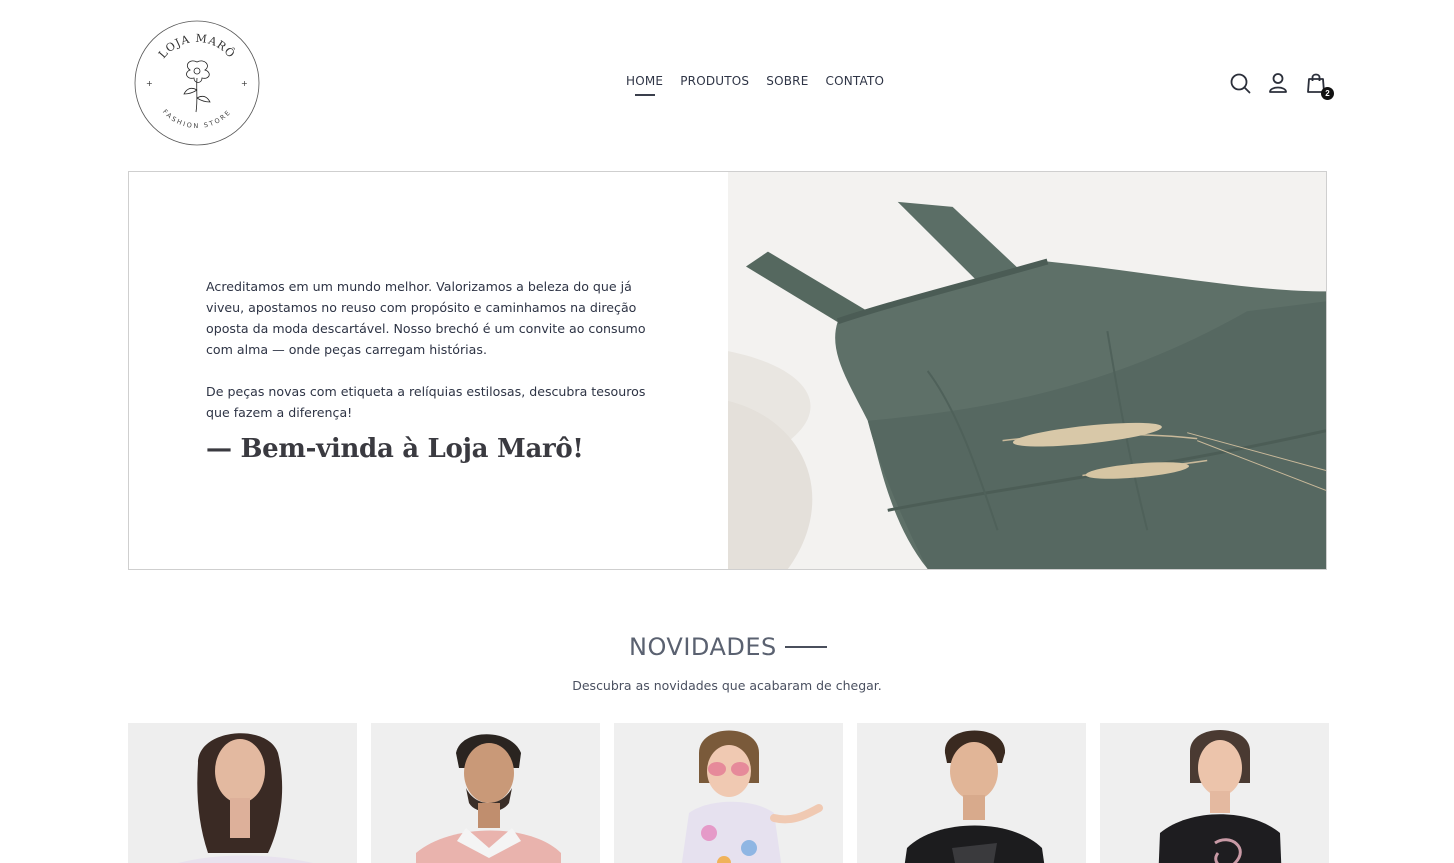  I want to click on user-icon, so click(1278, 83).